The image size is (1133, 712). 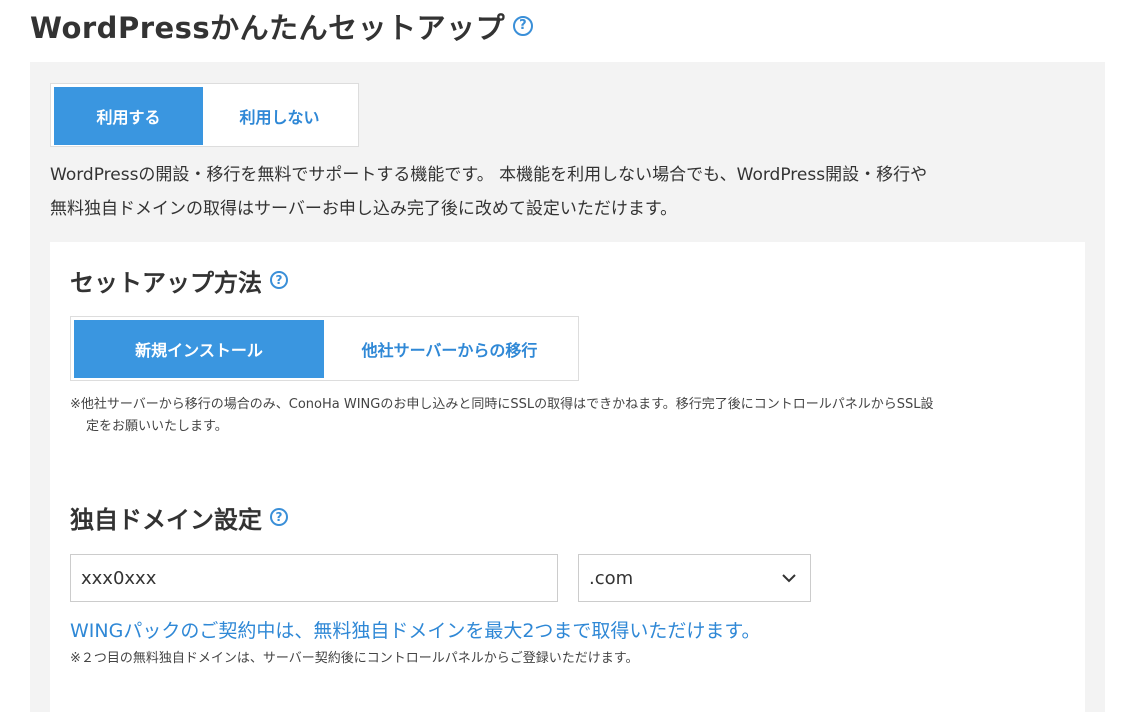 What do you see at coordinates (449, 349) in the screenshot?
I see `migrate-button: 他社サーバーからの移行` at bounding box center [449, 349].